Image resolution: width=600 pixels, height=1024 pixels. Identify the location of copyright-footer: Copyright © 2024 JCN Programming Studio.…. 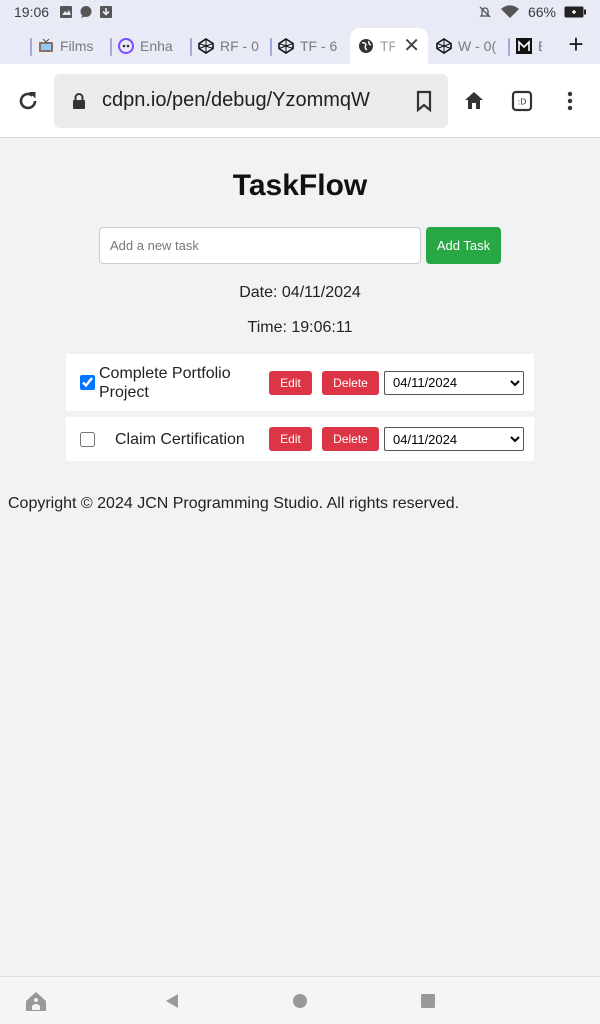
(234, 503).